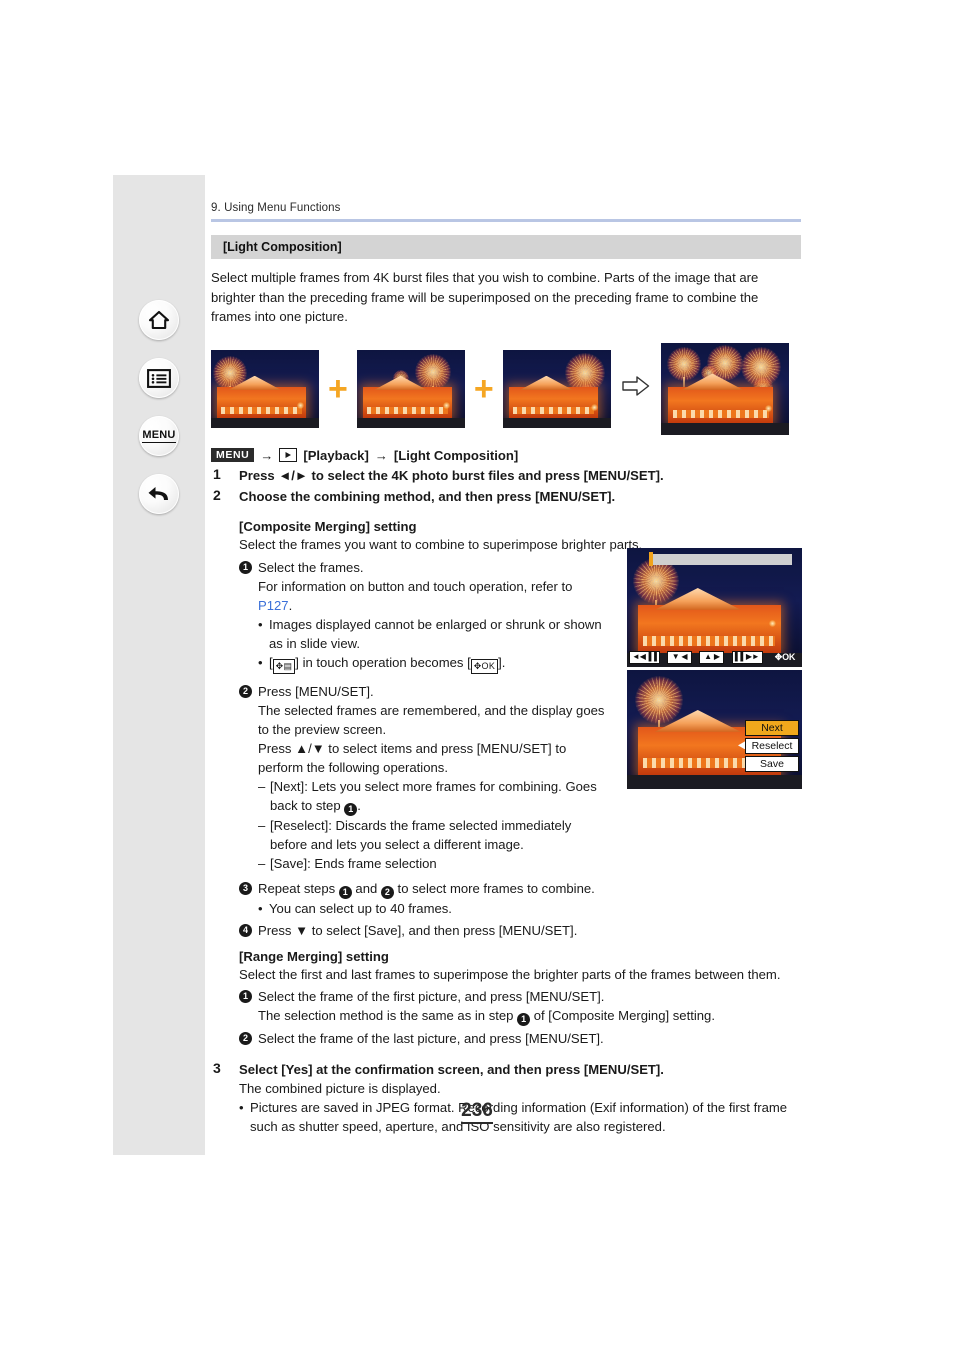 The image size is (954, 1348). I want to click on sidebar-item-back, so click(159, 494).